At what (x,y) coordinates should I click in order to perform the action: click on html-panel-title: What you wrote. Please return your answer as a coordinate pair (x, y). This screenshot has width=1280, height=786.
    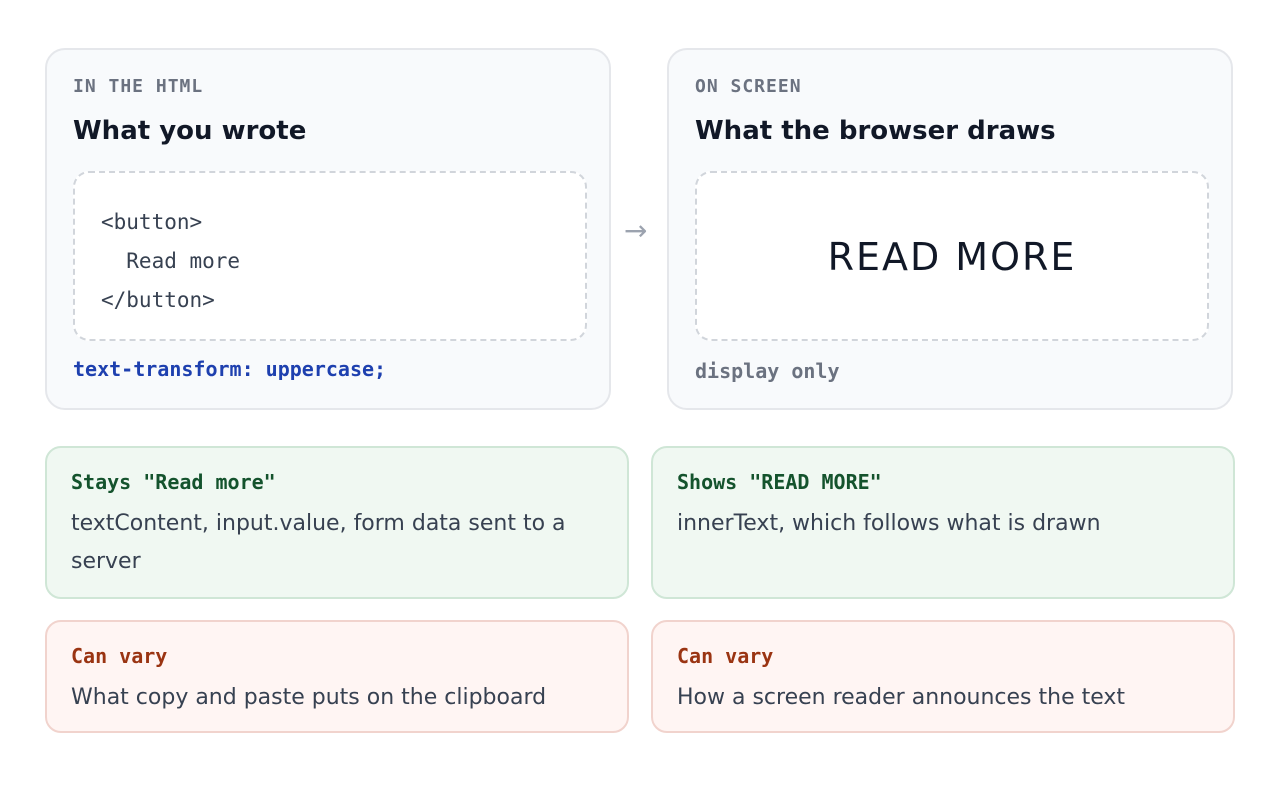
    Looking at the image, I should click on (190, 131).